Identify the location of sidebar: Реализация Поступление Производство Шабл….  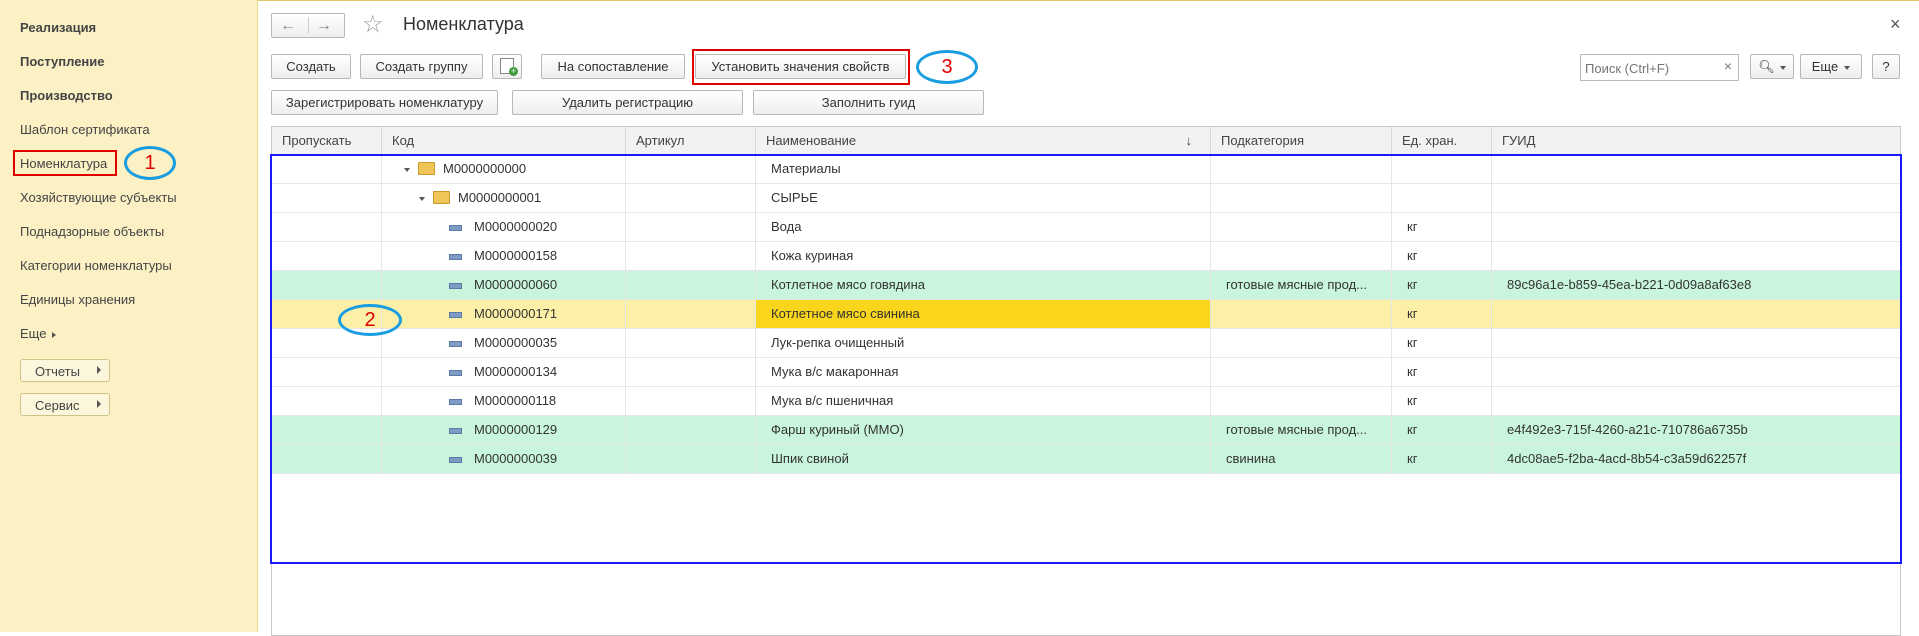
(129, 316).